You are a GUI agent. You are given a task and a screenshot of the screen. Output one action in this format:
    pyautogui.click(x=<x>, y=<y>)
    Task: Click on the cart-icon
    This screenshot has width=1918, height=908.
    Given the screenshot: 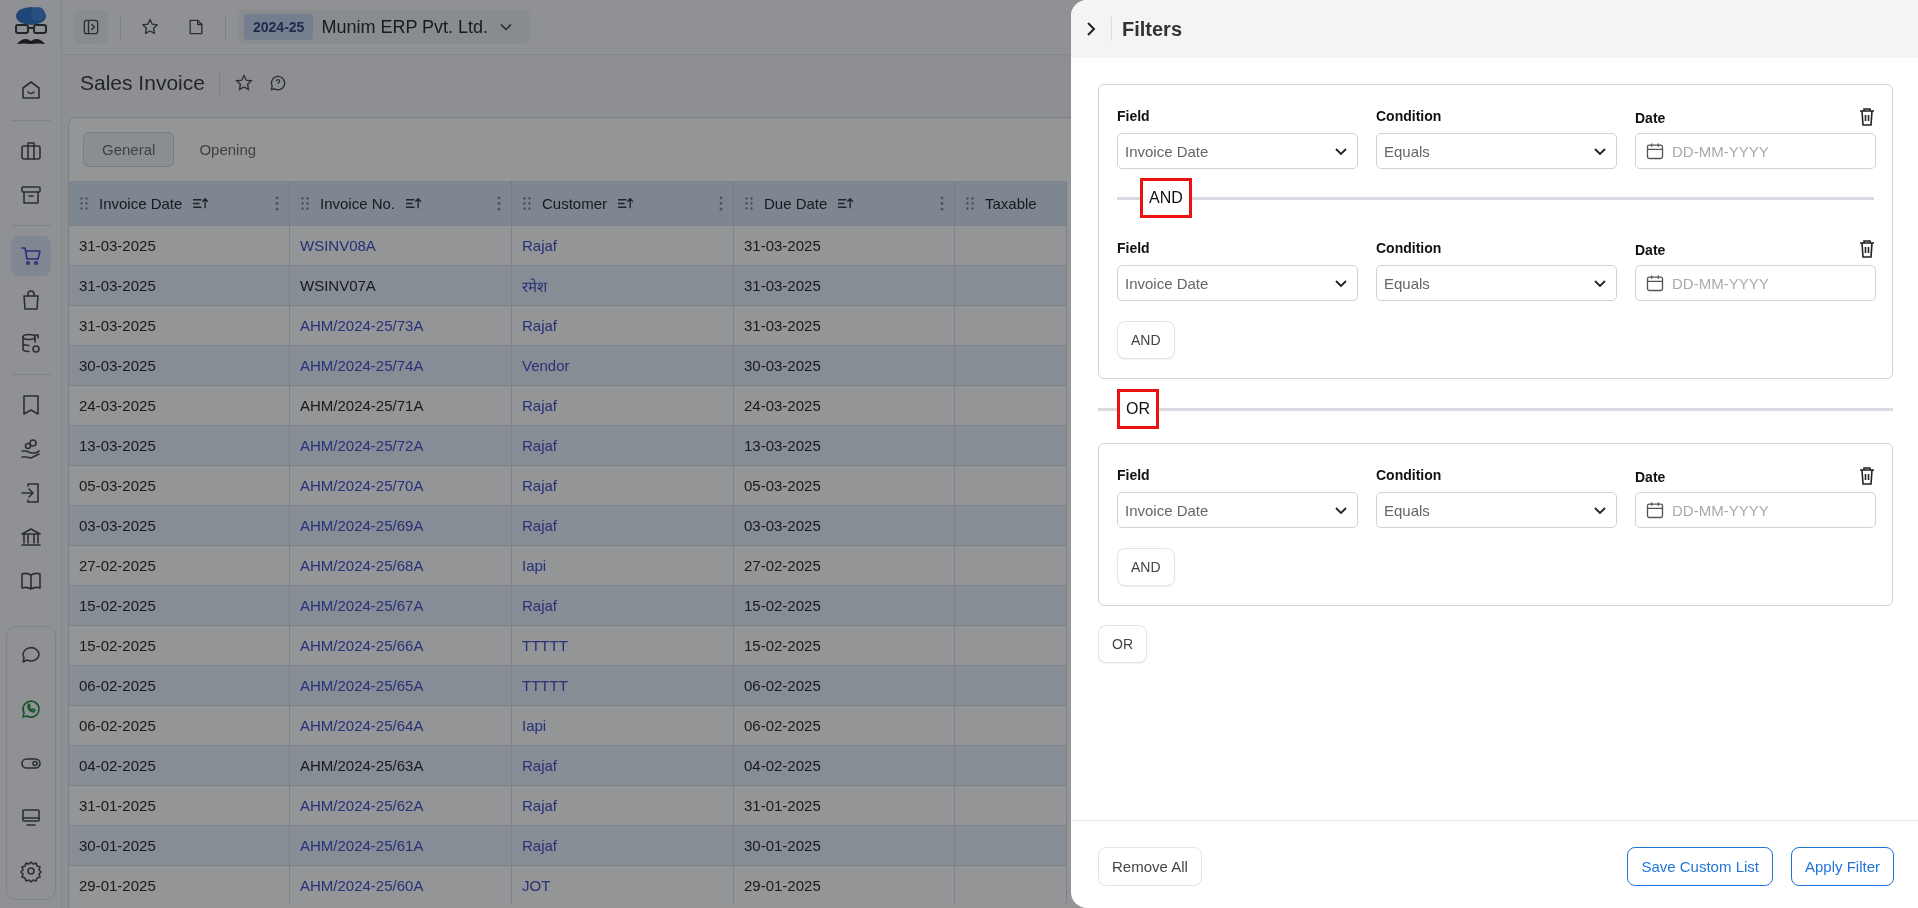 What is the action you would take?
    pyautogui.click(x=30, y=256)
    